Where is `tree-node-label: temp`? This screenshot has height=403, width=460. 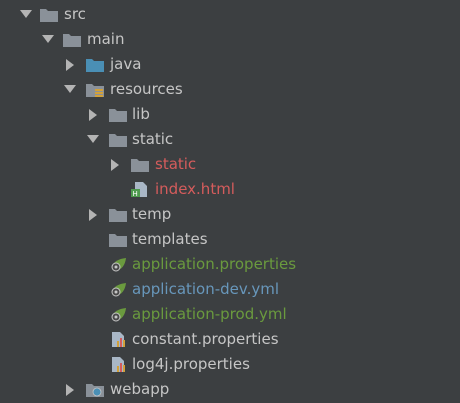 tree-node-label: temp is located at coordinates (152, 214).